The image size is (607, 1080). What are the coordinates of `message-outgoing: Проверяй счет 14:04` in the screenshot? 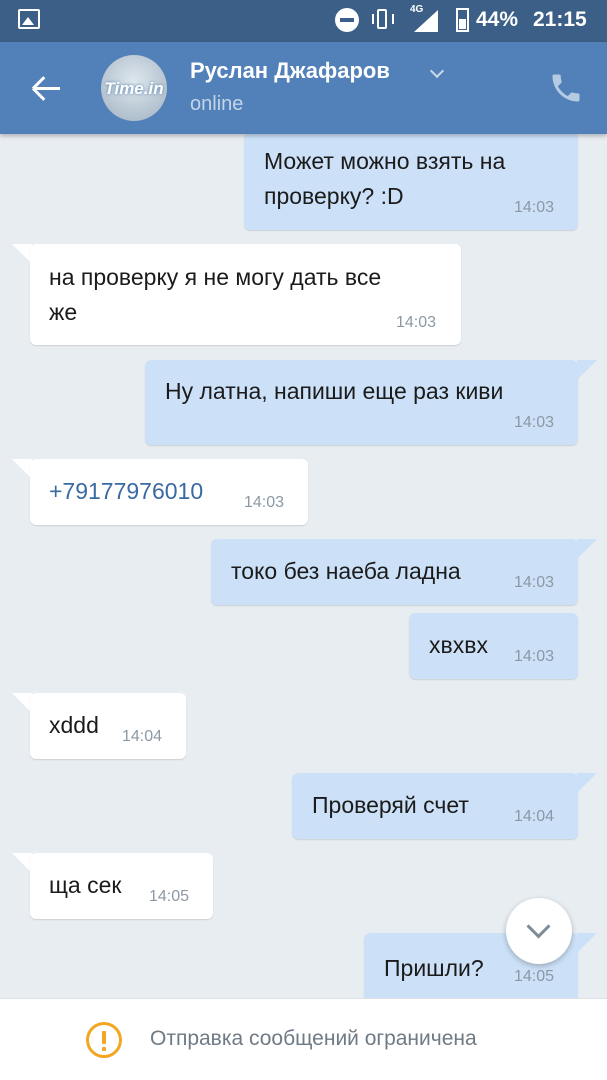 It's located at (435, 806).